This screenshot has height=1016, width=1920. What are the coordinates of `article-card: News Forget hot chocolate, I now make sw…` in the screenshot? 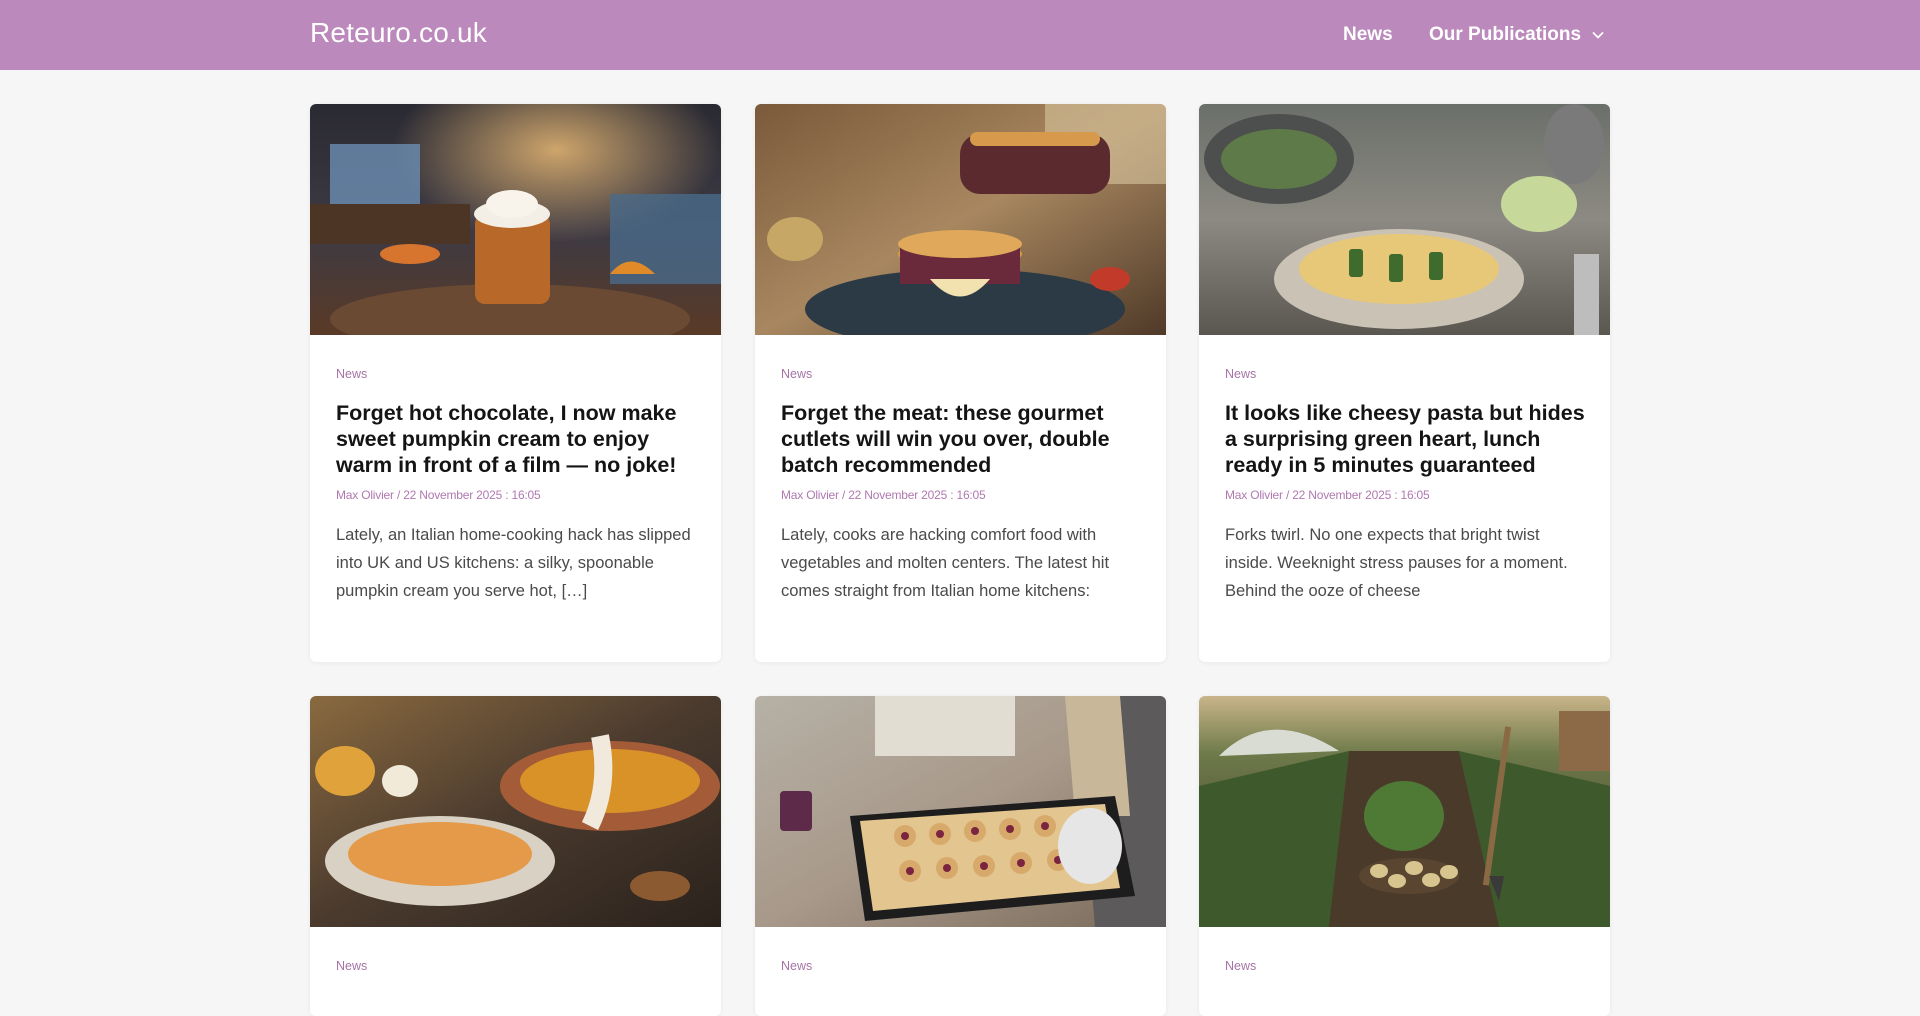 It's located at (515, 383).